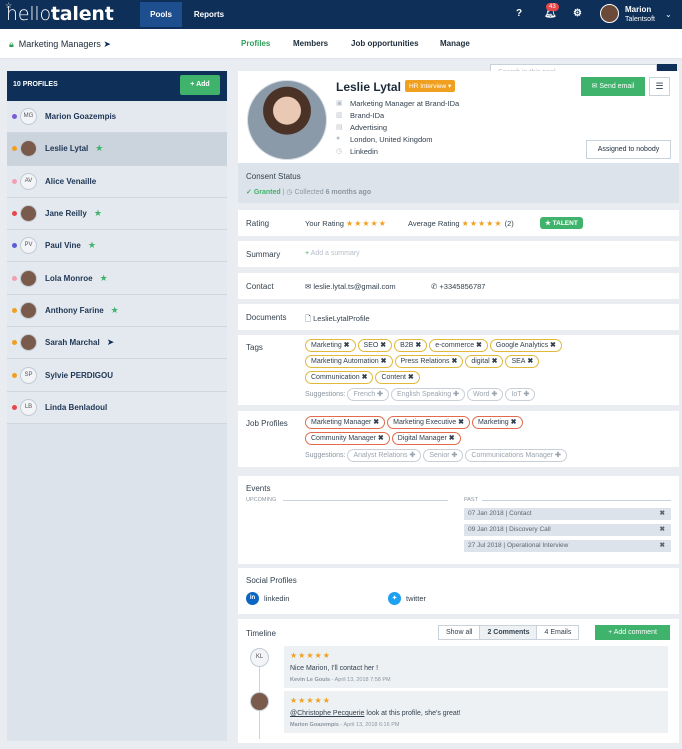 The height and width of the screenshot is (749, 682). What do you see at coordinates (332, 253) in the screenshot?
I see `add-summary-link: + Add a summary` at bounding box center [332, 253].